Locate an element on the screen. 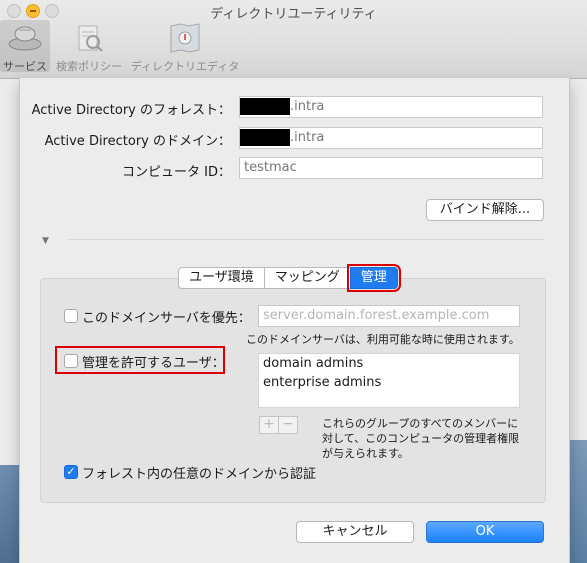 The image size is (587, 563). prefer-server-note: このドメインサーバは、利用可能な時に使用されます。 is located at coordinates (383, 339).